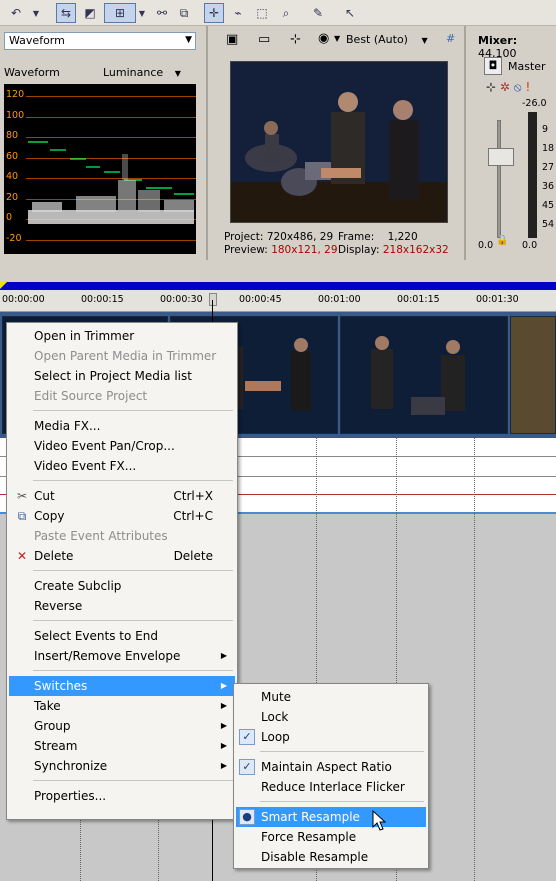 Image resolution: width=556 pixels, height=881 pixels. Describe the element at coordinates (133, 72) in the screenshot. I see `channel-value: Luminance` at that location.